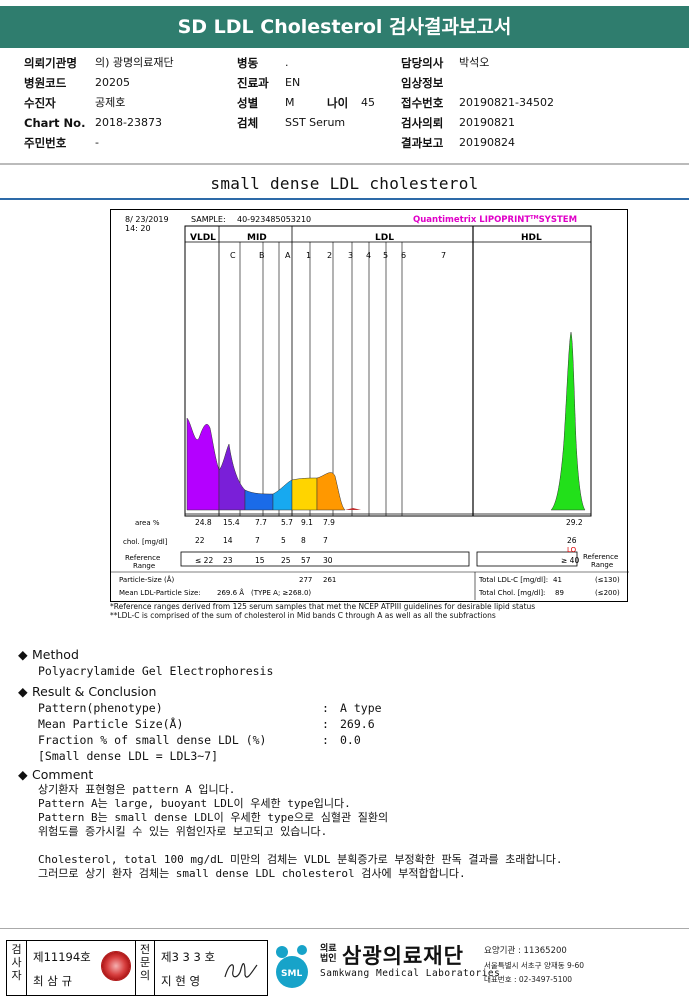 The width and height of the screenshot is (689, 1005). What do you see at coordinates (329, 522) in the screenshot?
I see `area-value: 7.9` at bounding box center [329, 522].